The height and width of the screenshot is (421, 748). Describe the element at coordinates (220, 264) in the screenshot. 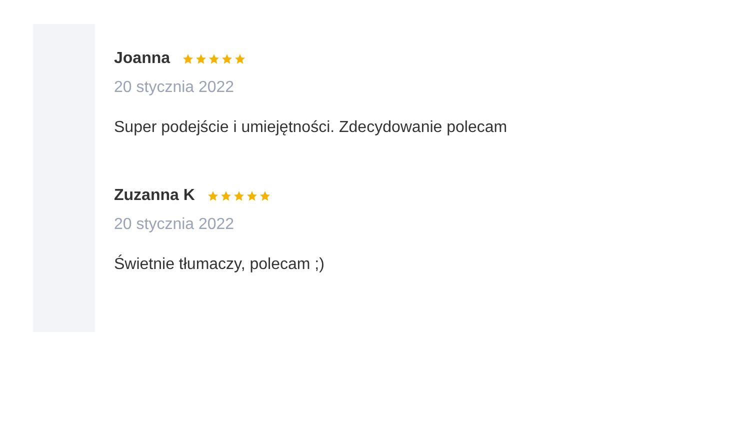

I see `review-text: Świetnie tłumaczy, polecam ;)` at that location.